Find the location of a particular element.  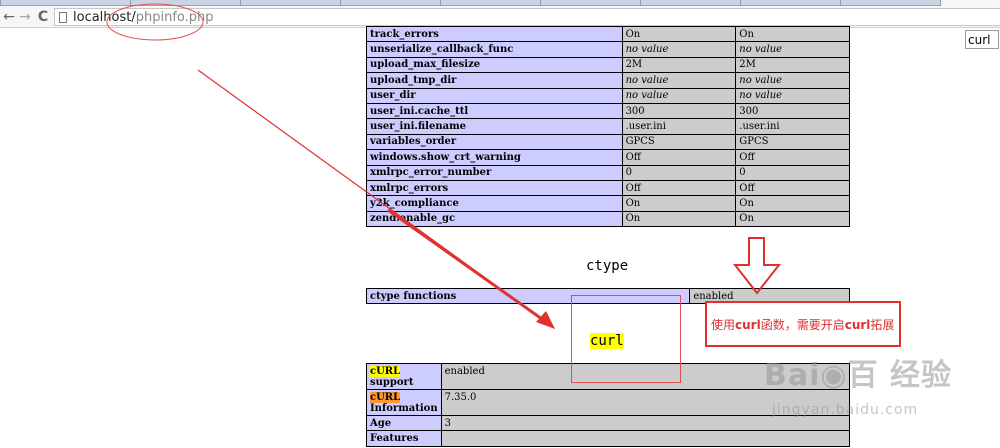

highlight-box-annotation is located at coordinates (626, 339).